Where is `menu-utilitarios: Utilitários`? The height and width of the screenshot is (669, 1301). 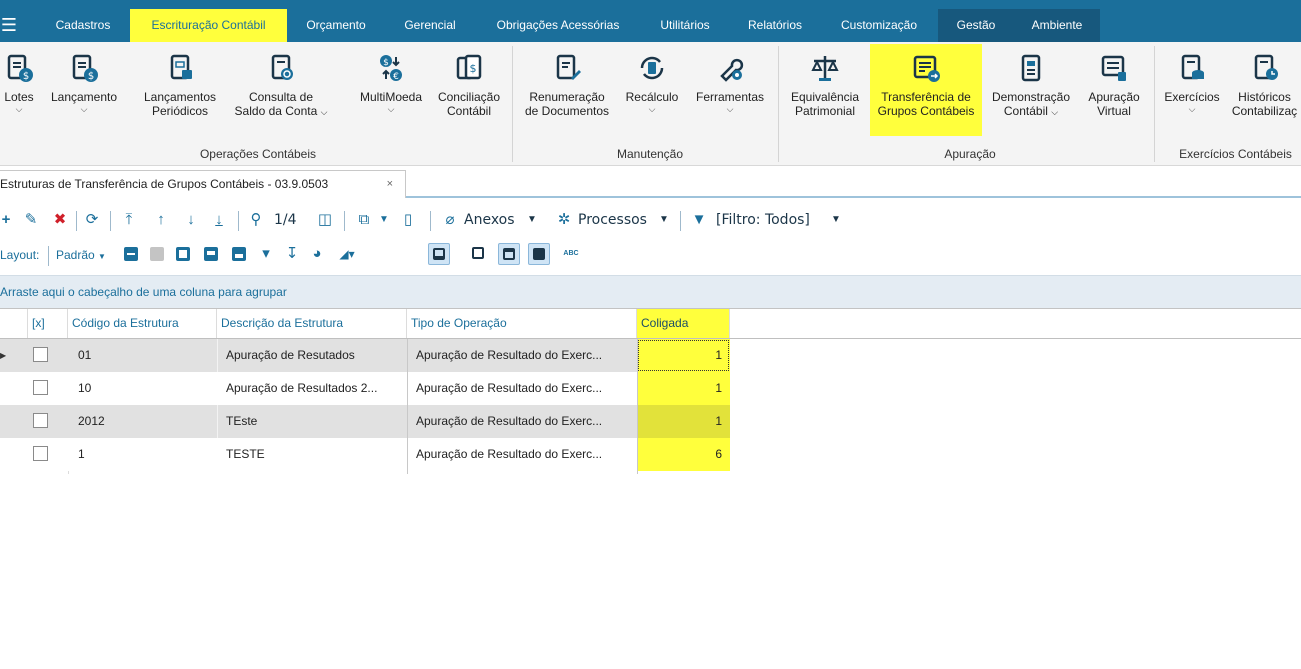
menu-utilitarios: Utilitários is located at coordinates (685, 25).